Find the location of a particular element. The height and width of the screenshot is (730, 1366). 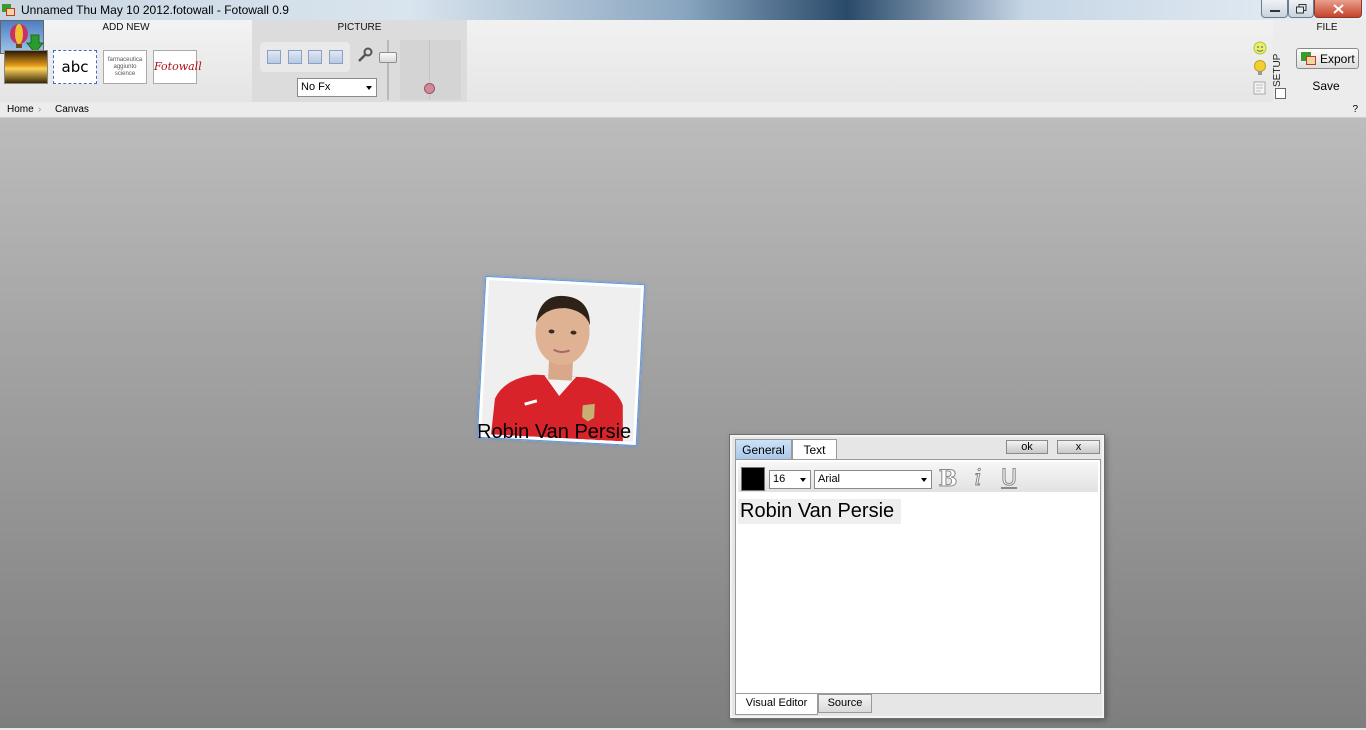

file-header: FILE is located at coordinates (1327, 27).